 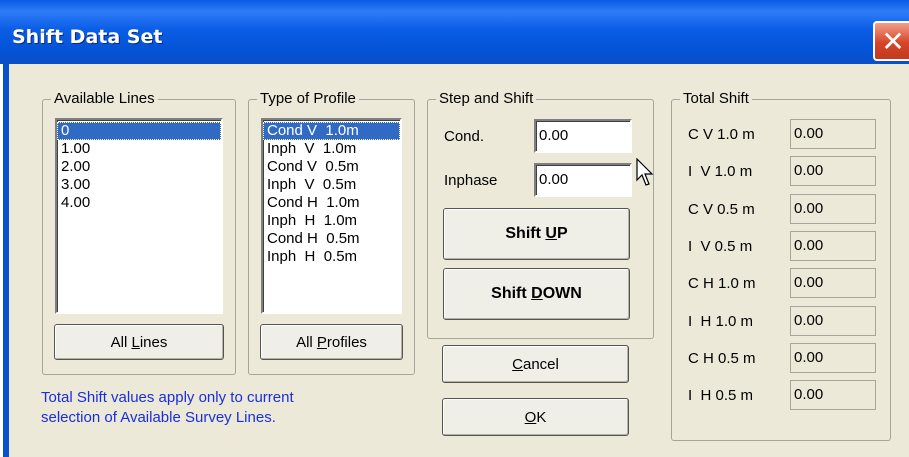 What do you see at coordinates (464, 136) in the screenshot?
I see `cond-label: Cond.` at bounding box center [464, 136].